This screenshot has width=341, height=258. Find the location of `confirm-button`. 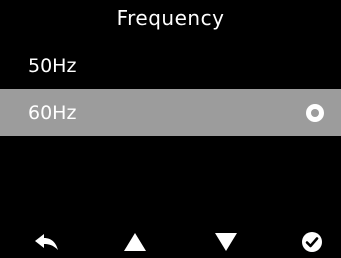

confirm-button is located at coordinates (312, 242).